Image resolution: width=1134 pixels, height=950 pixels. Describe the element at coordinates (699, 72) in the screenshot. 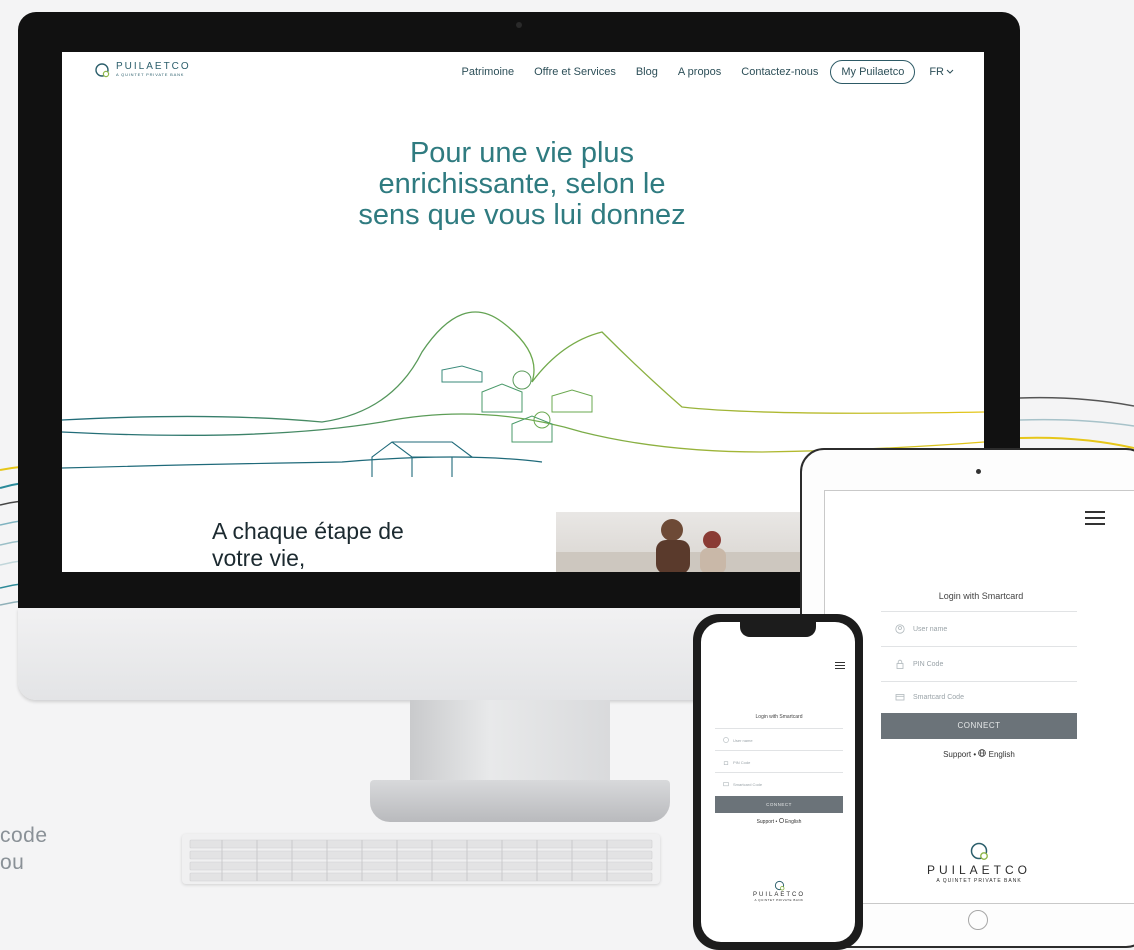

I see `nav-item-apropos: A propos` at that location.